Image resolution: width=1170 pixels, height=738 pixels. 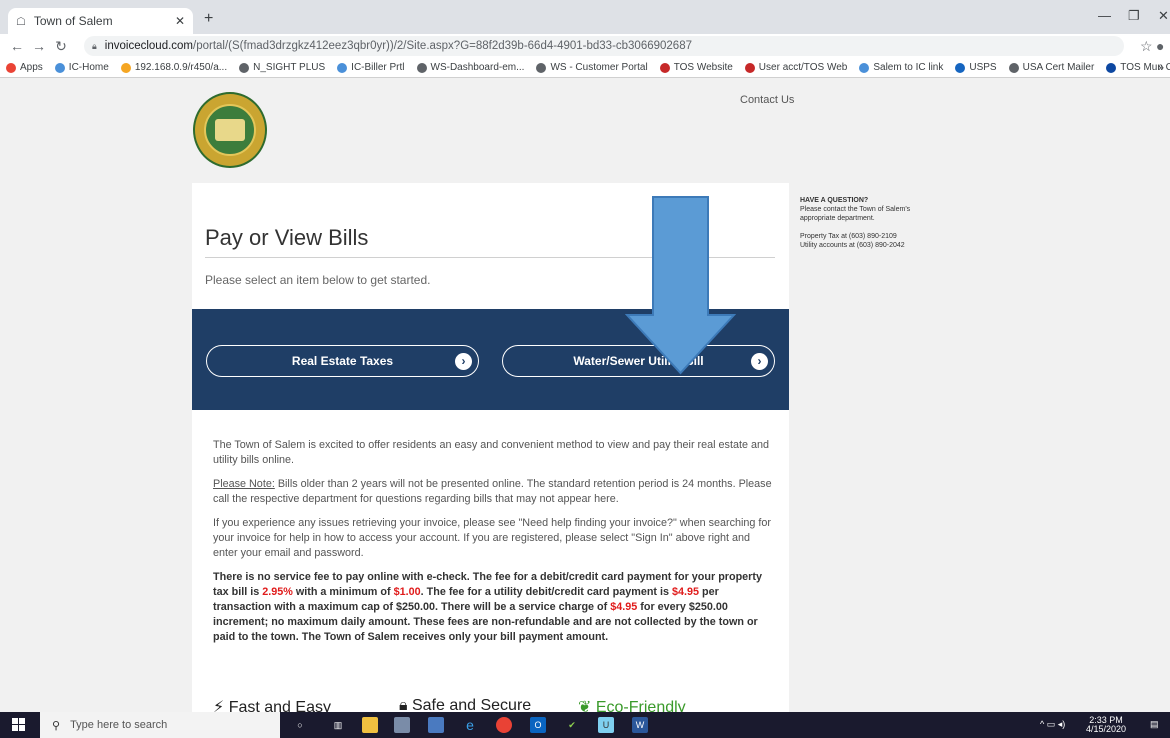 What do you see at coordinates (149, 46) in the screenshot?
I see `url-host: invoicecloud.com` at bounding box center [149, 46].